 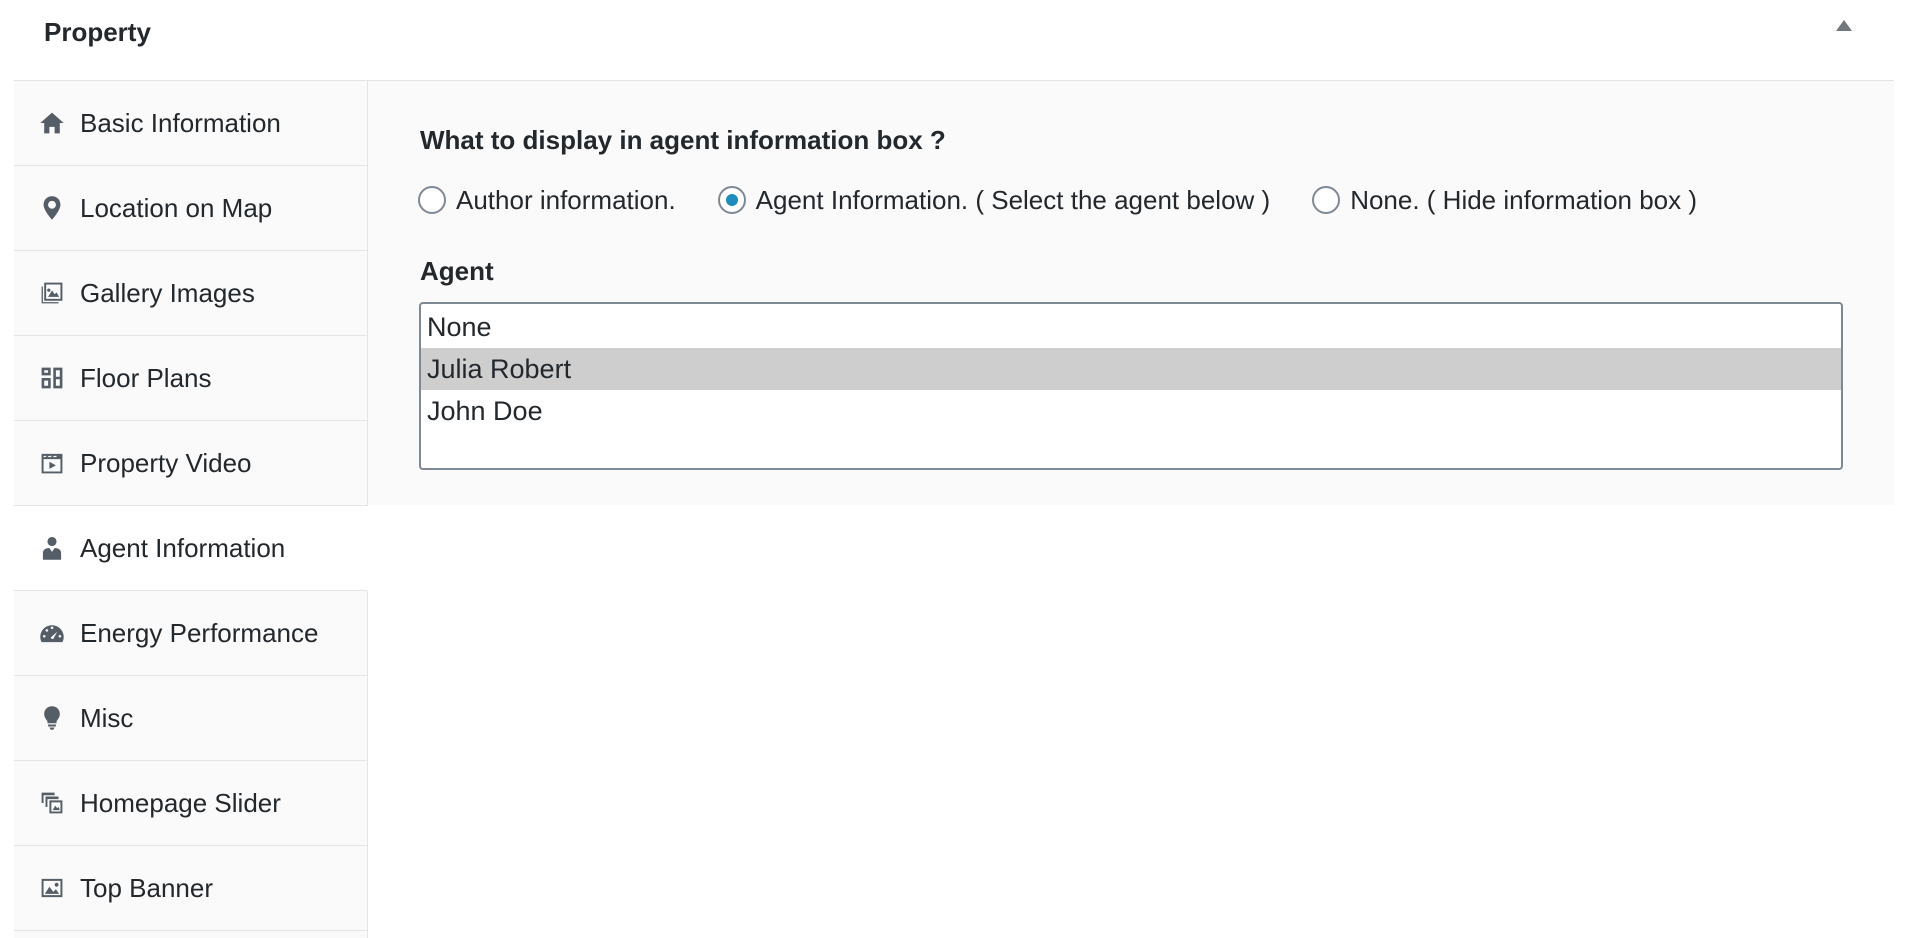 What do you see at coordinates (52, 378) in the screenshot?
I see `floor-plans-icon` at bounding box center [52, 378].